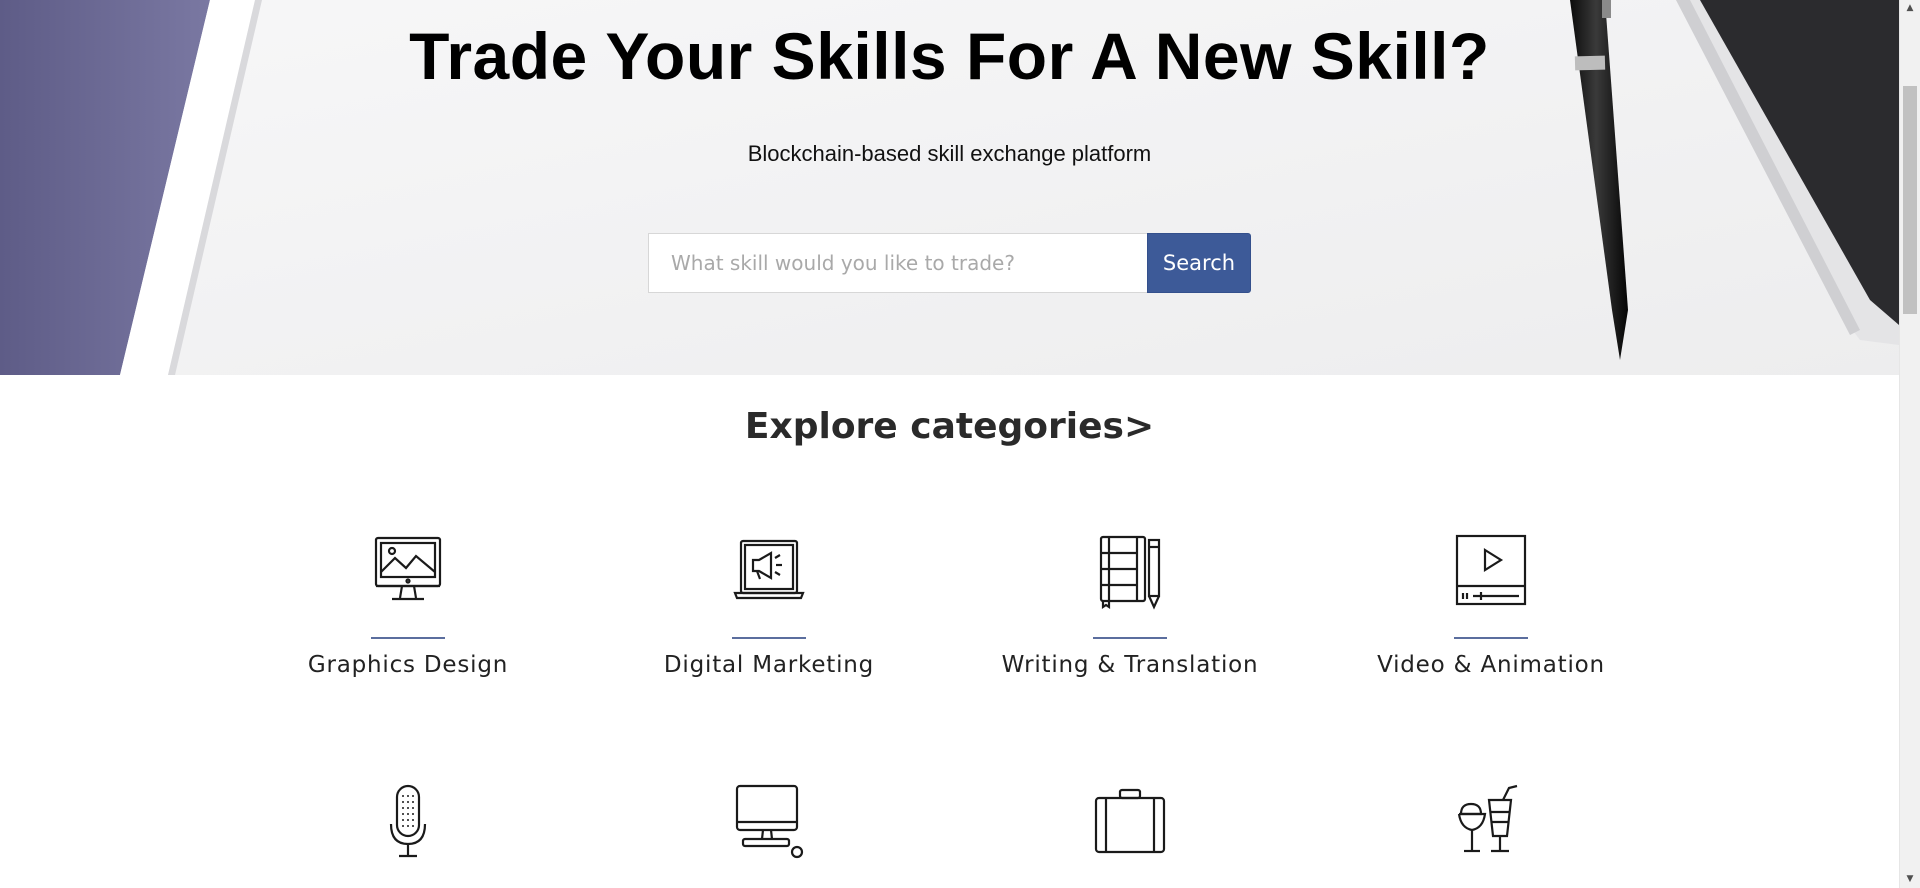  I want to click on vertical-scrollbar: ▲ ▼, so click(1909, 444).